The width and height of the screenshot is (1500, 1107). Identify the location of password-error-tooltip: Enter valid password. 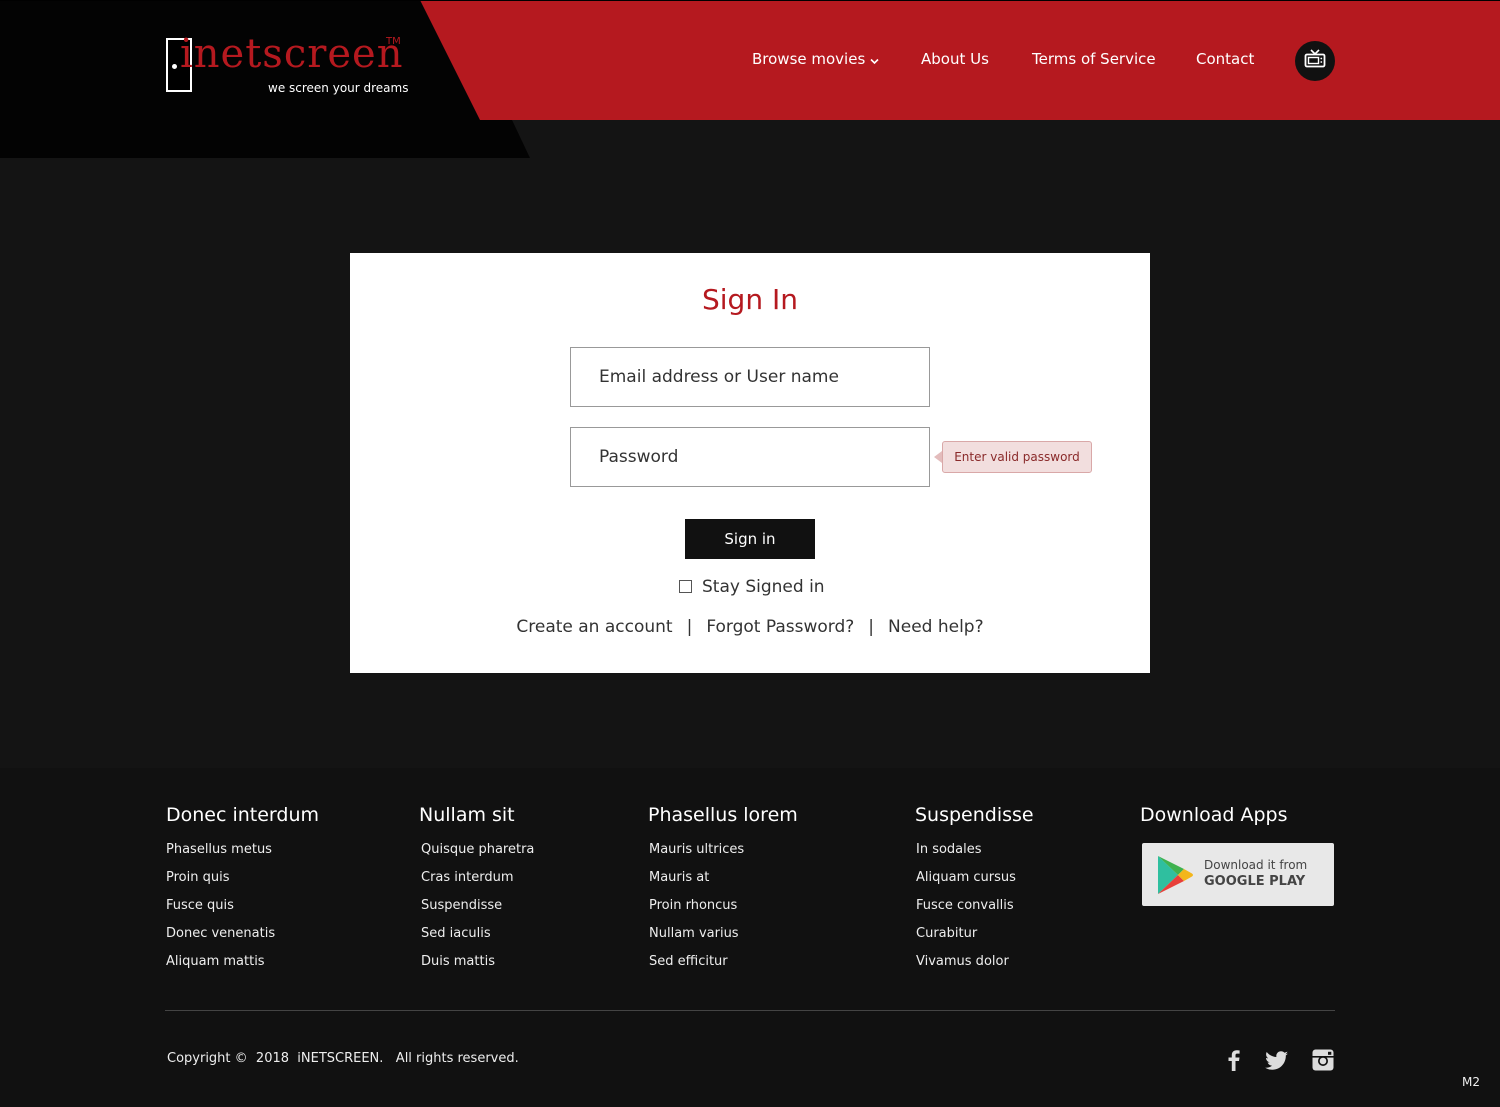
(1017, 457).